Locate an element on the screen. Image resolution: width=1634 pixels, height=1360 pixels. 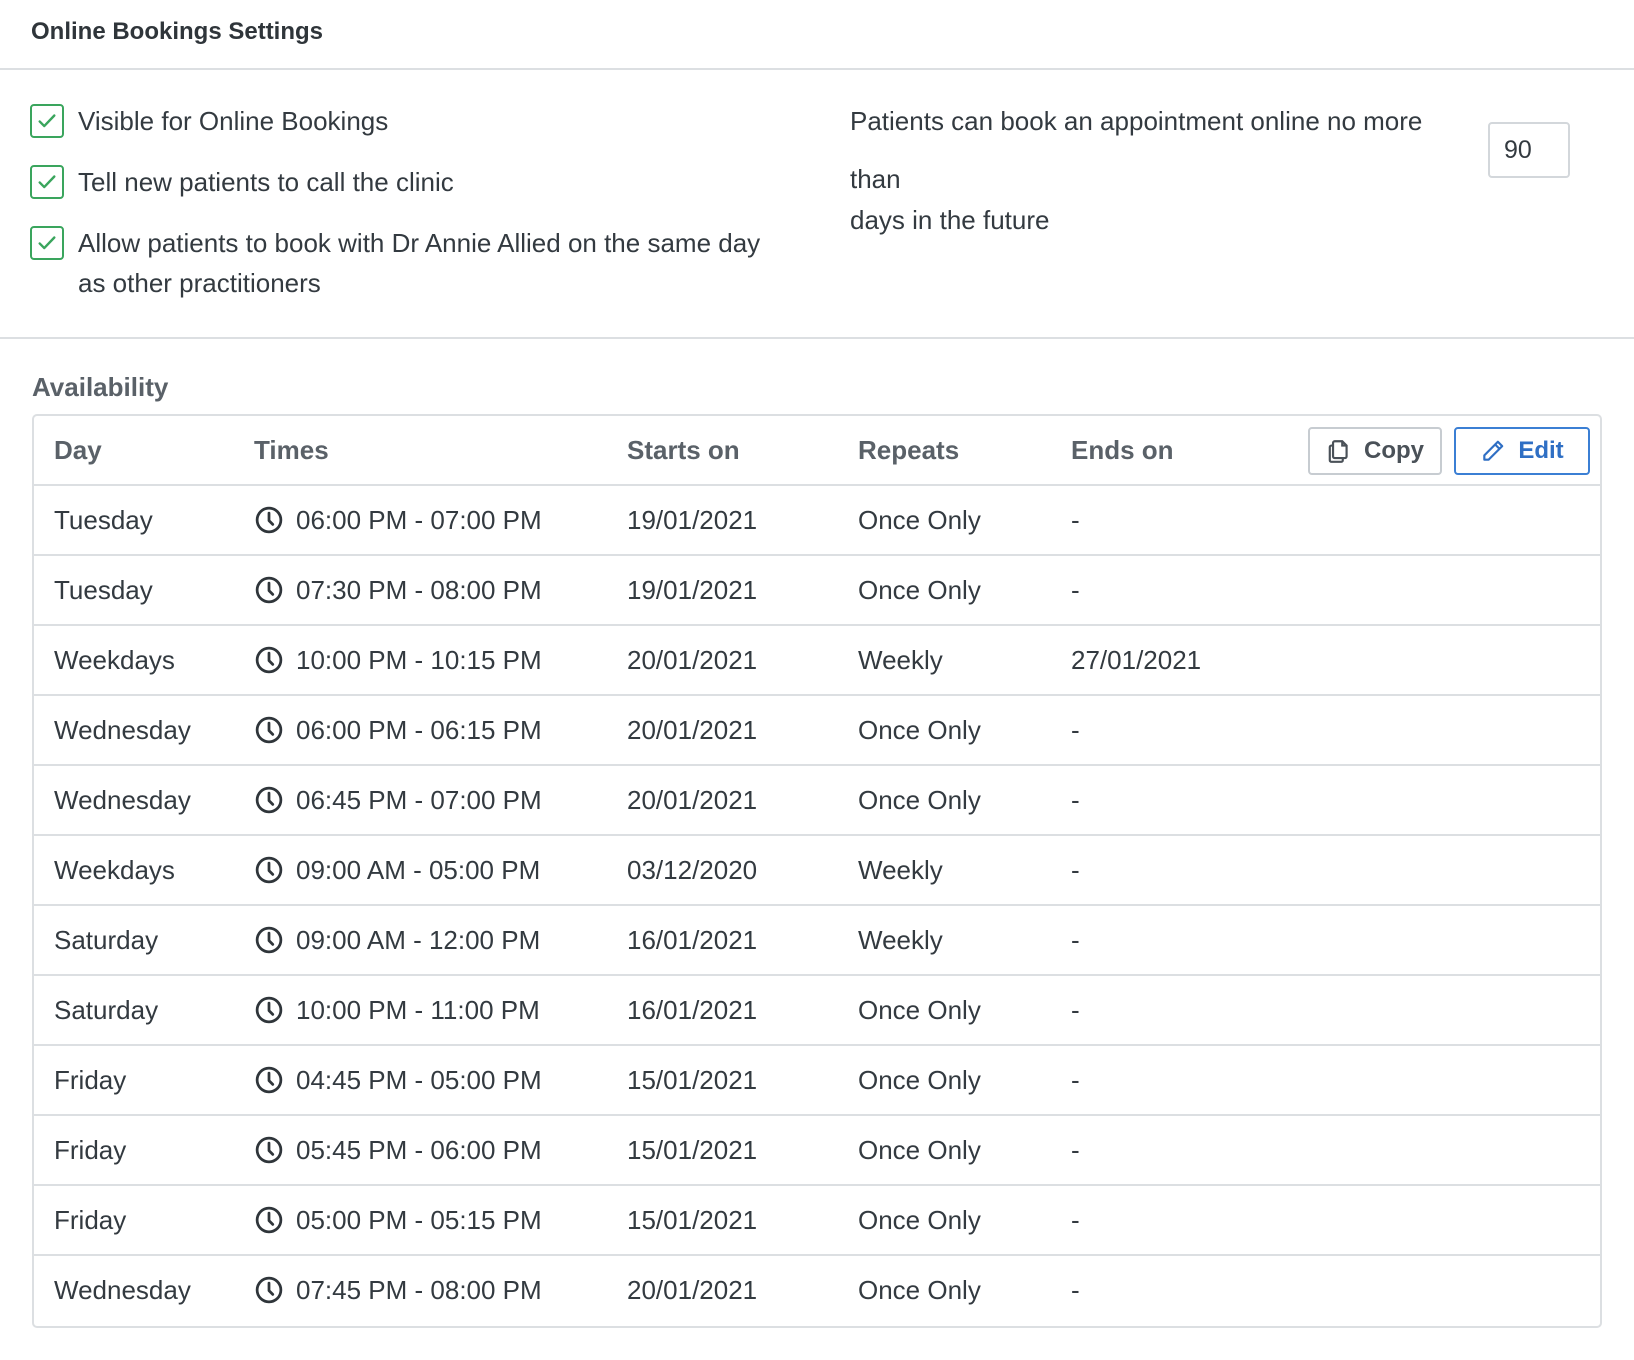
times-text: 09:00 AM - 05:00 PM is located at coordinates (418, 869).